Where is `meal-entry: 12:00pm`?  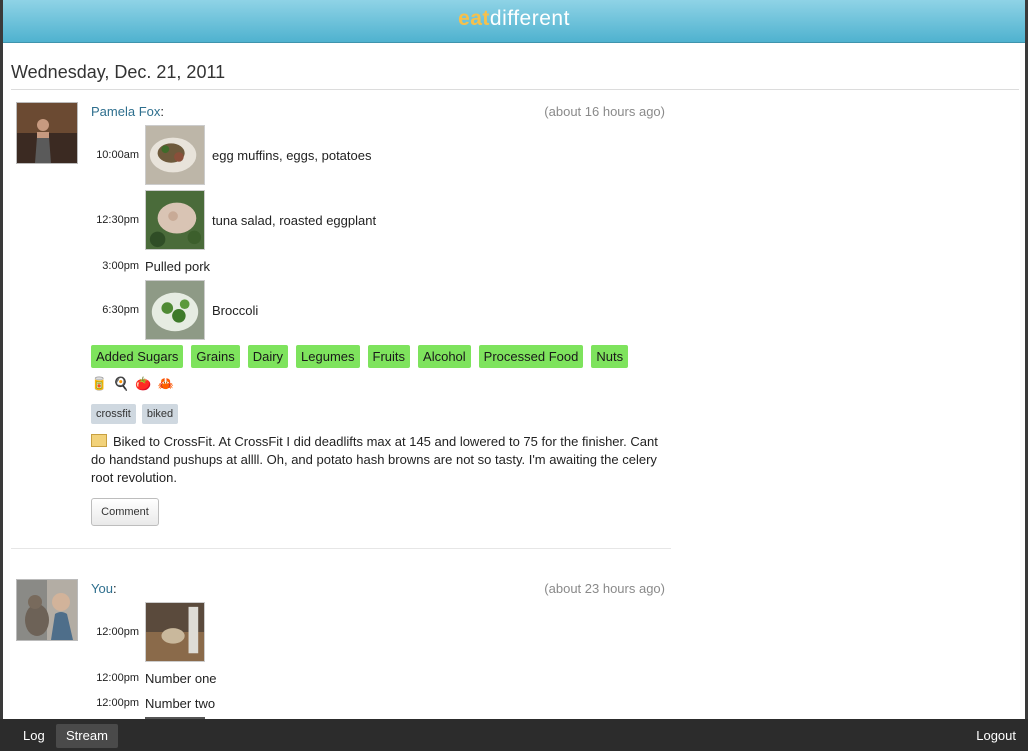 meal-entry: 12:00pm is located at coordinates (371, 633).